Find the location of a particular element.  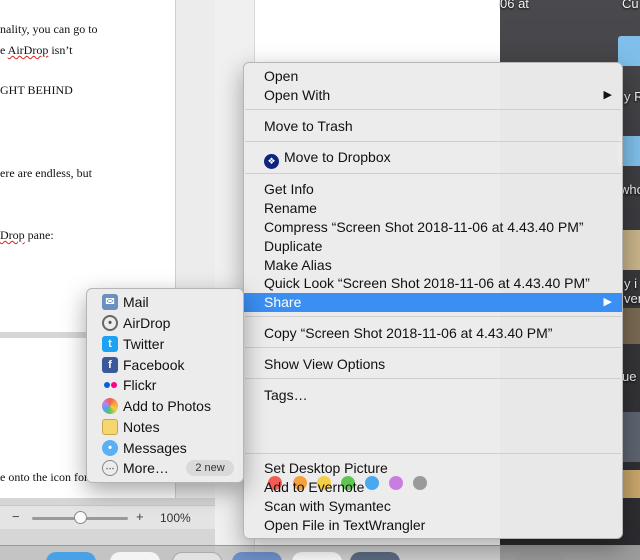

share-item-label: Flickr is located at coordinates (140, 385).